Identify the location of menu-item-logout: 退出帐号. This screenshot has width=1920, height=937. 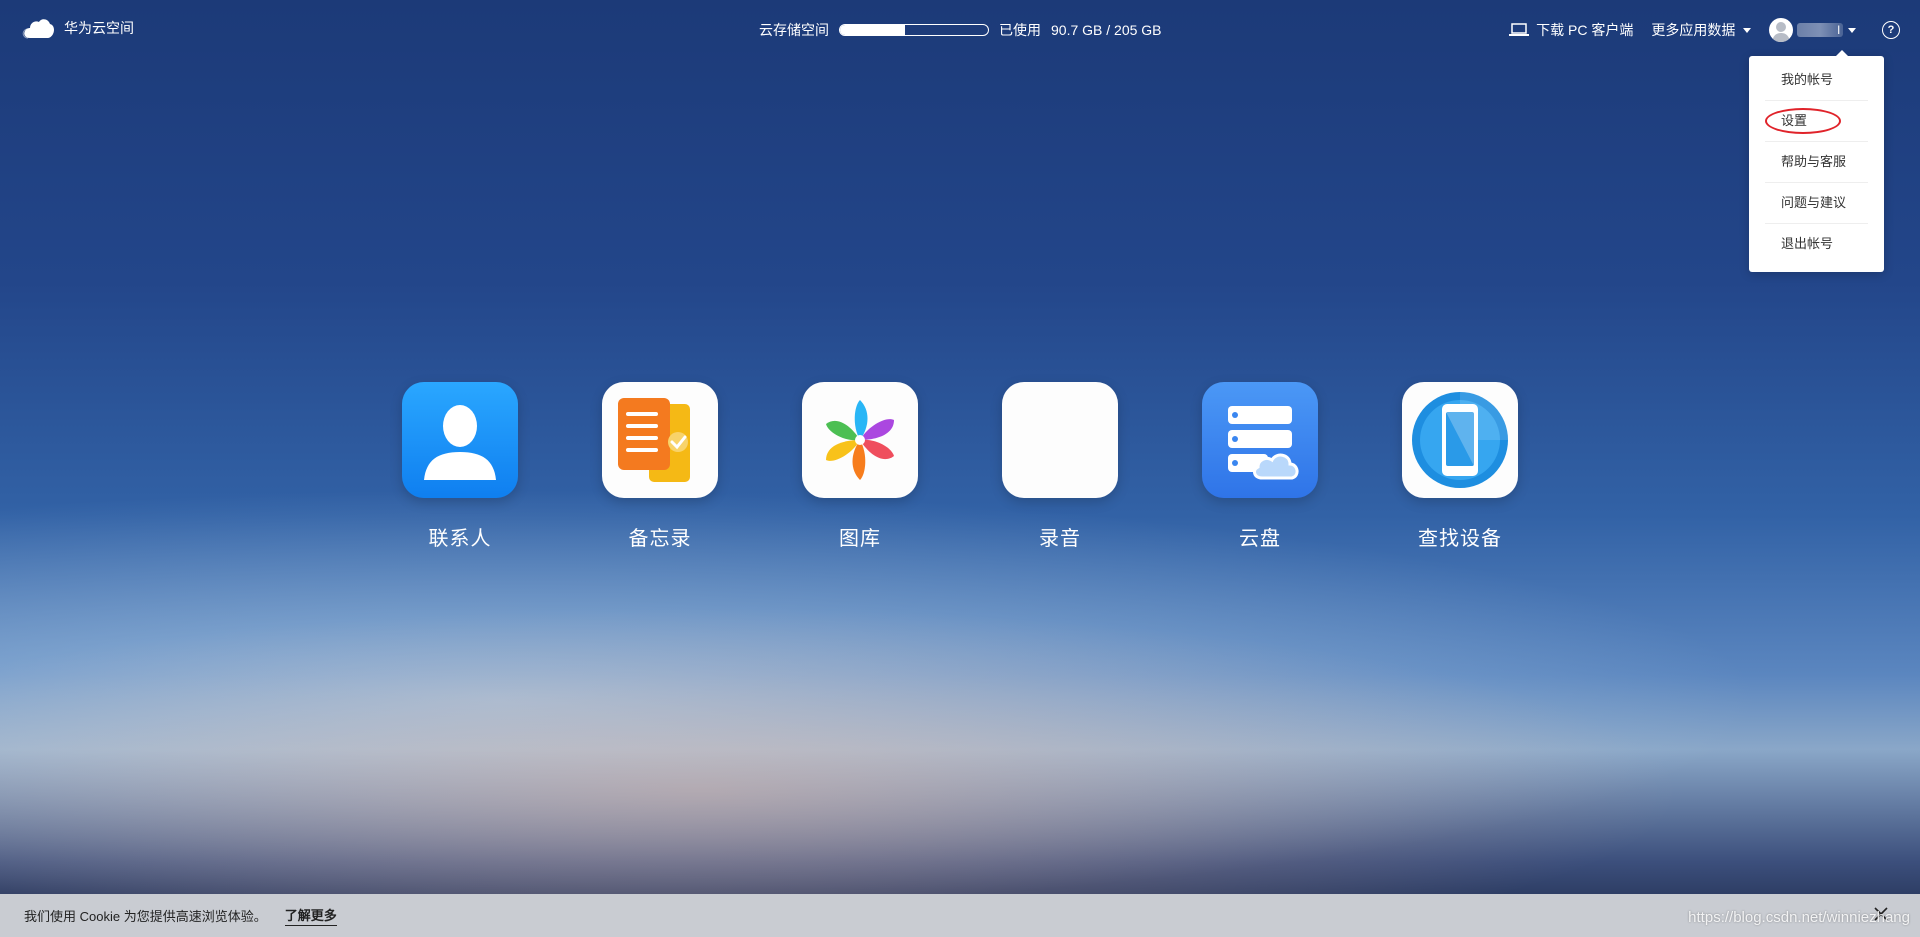
(1816, 244).